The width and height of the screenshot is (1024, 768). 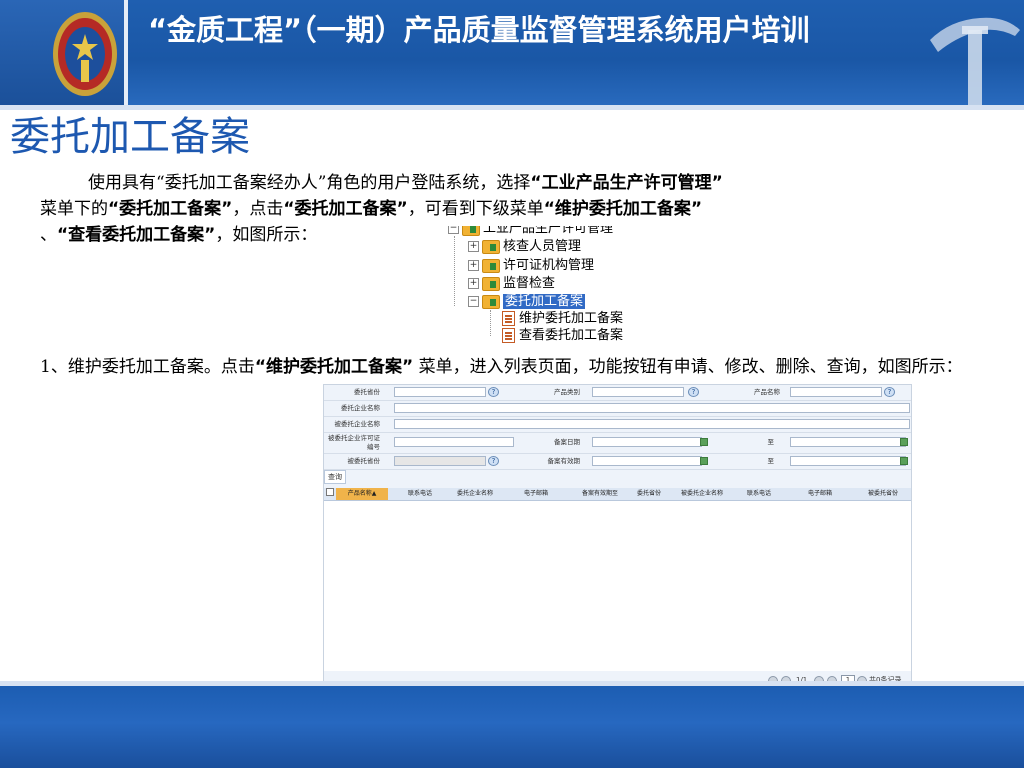 I want to click on label-product-category: 产品类别, so click(x=567, y=392).